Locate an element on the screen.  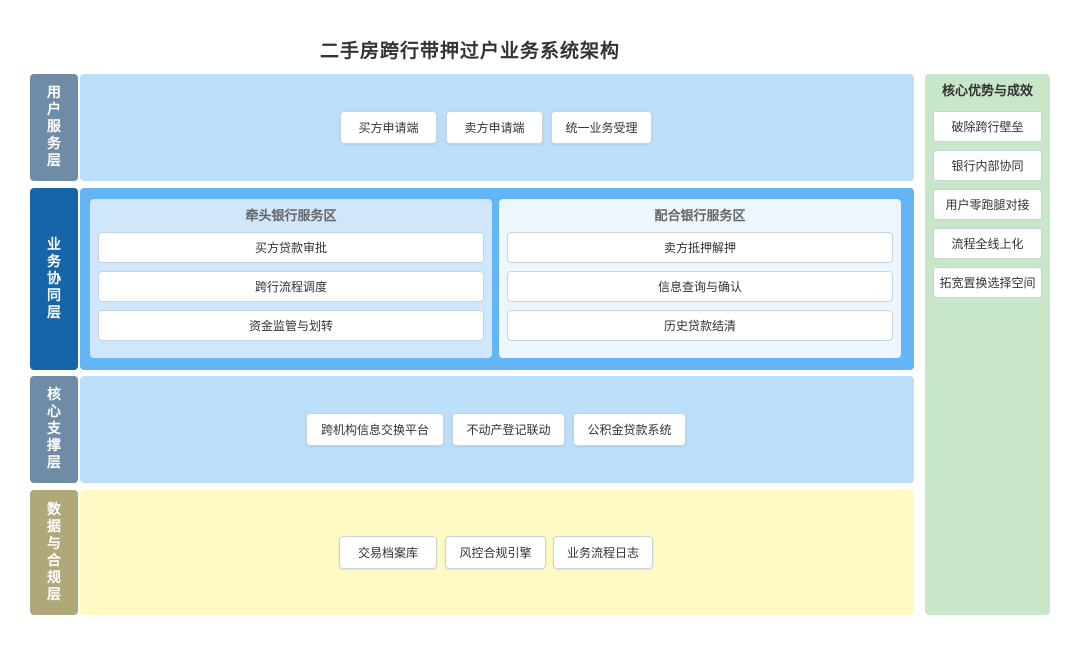
node-real-estate-registry: 不动产登记联动 is located at coordinates (508, 429).